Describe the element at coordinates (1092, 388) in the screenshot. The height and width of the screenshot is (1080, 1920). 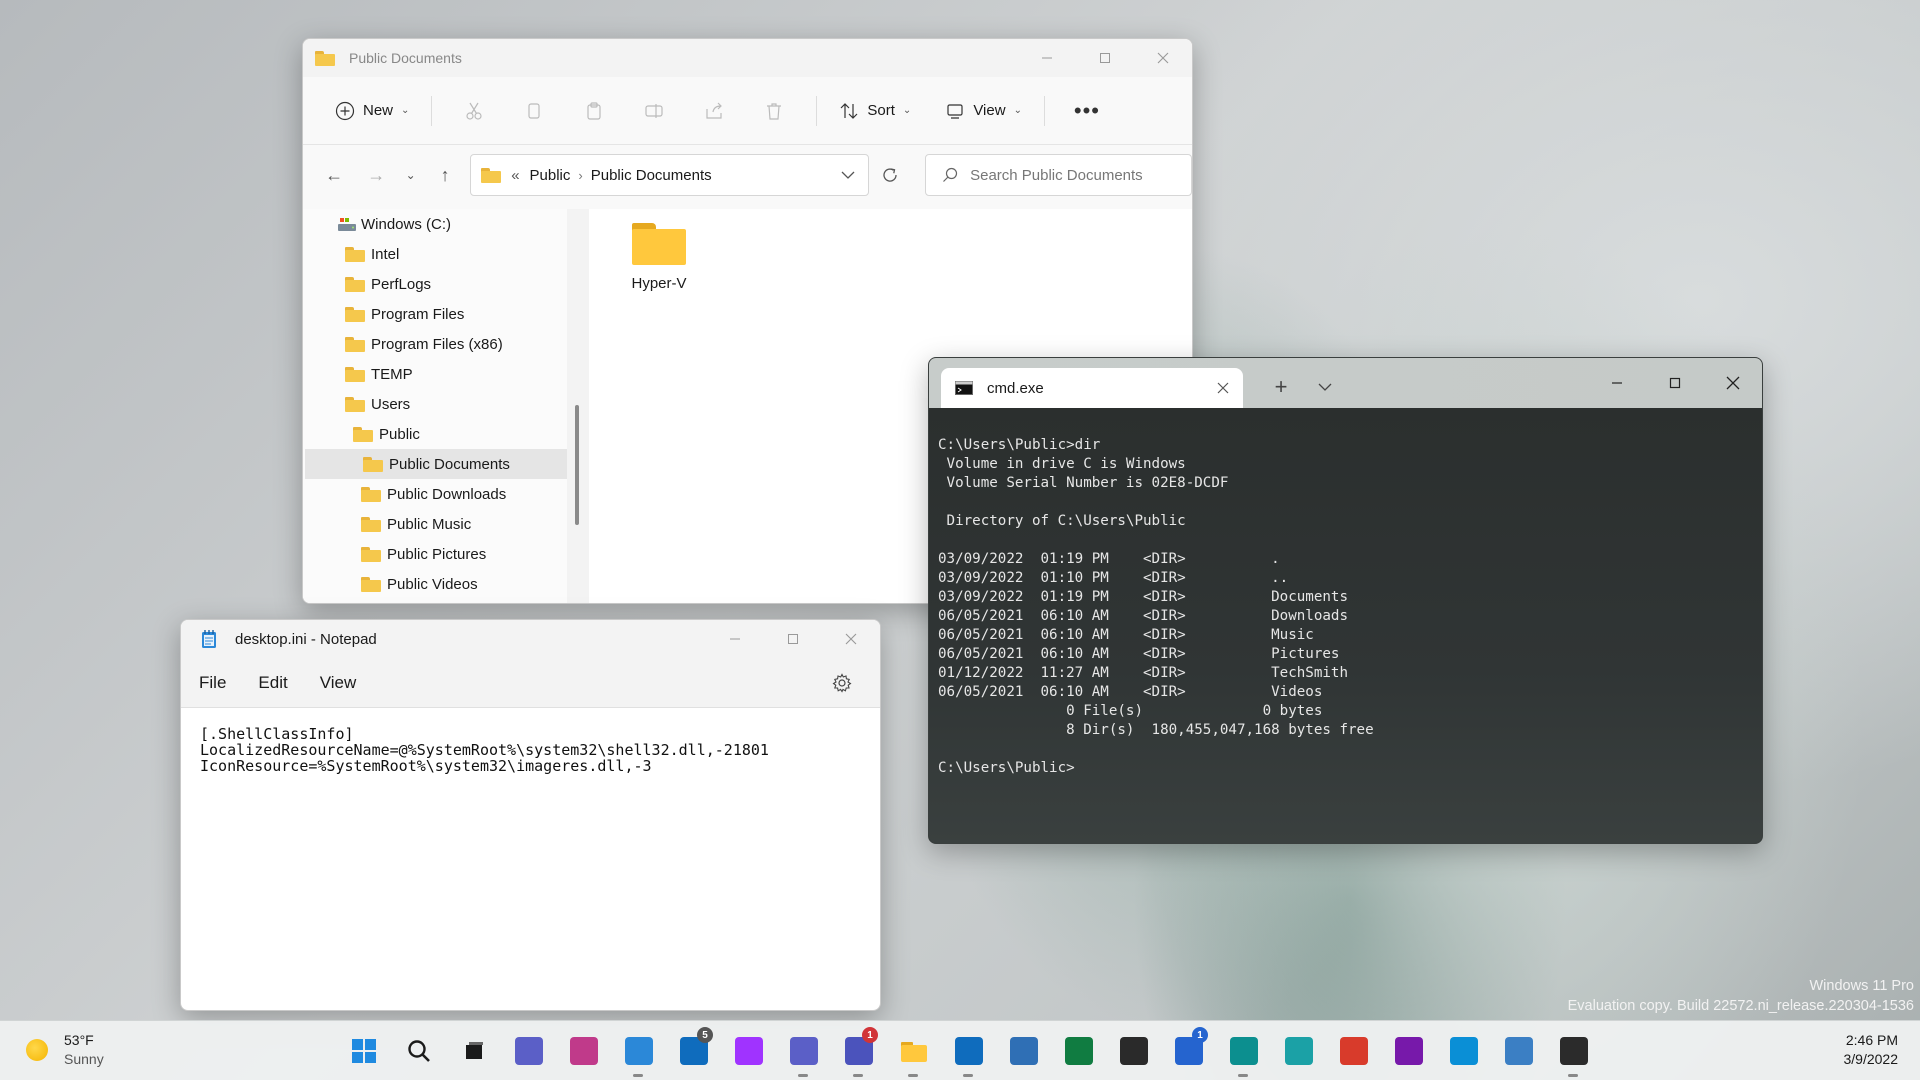
I see `tab-cmd: cmd.exe` at that location.